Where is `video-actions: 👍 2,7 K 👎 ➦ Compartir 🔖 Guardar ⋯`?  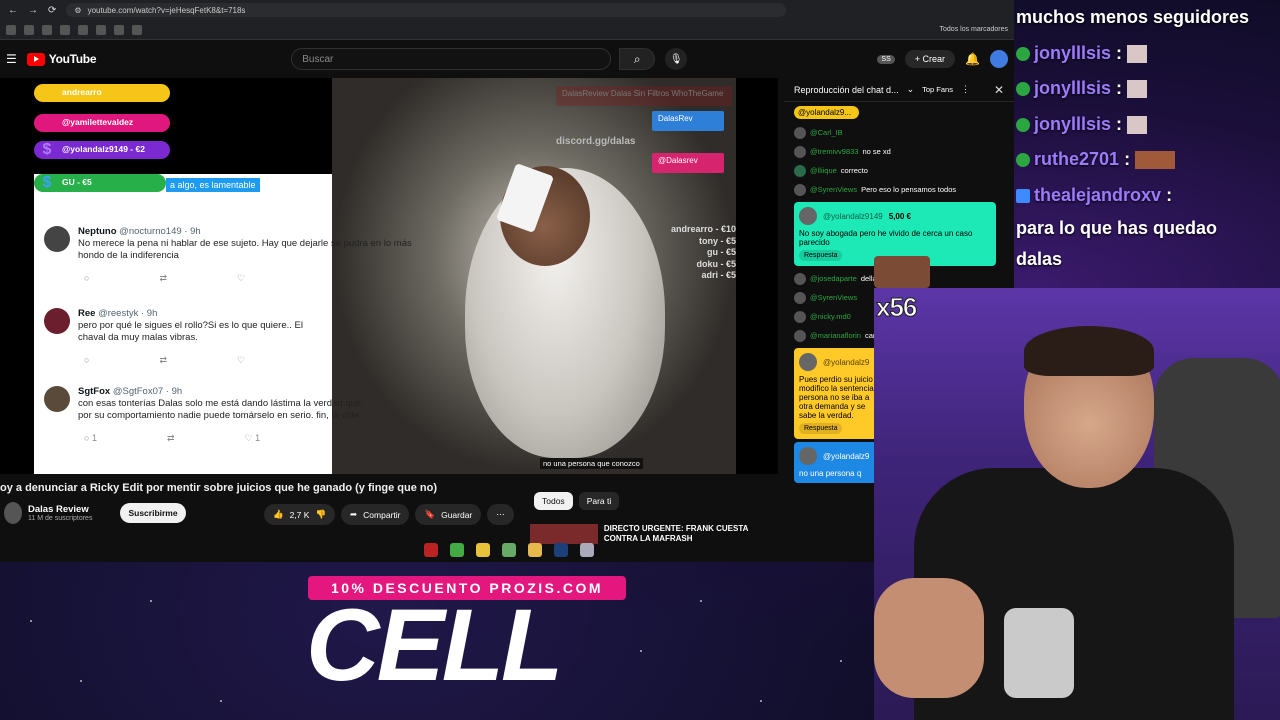
video-actions: 👍 2,7 K 👎 ➦ Compartir 🔖 Guardar ⋯ is located at coordinates (389, 514).